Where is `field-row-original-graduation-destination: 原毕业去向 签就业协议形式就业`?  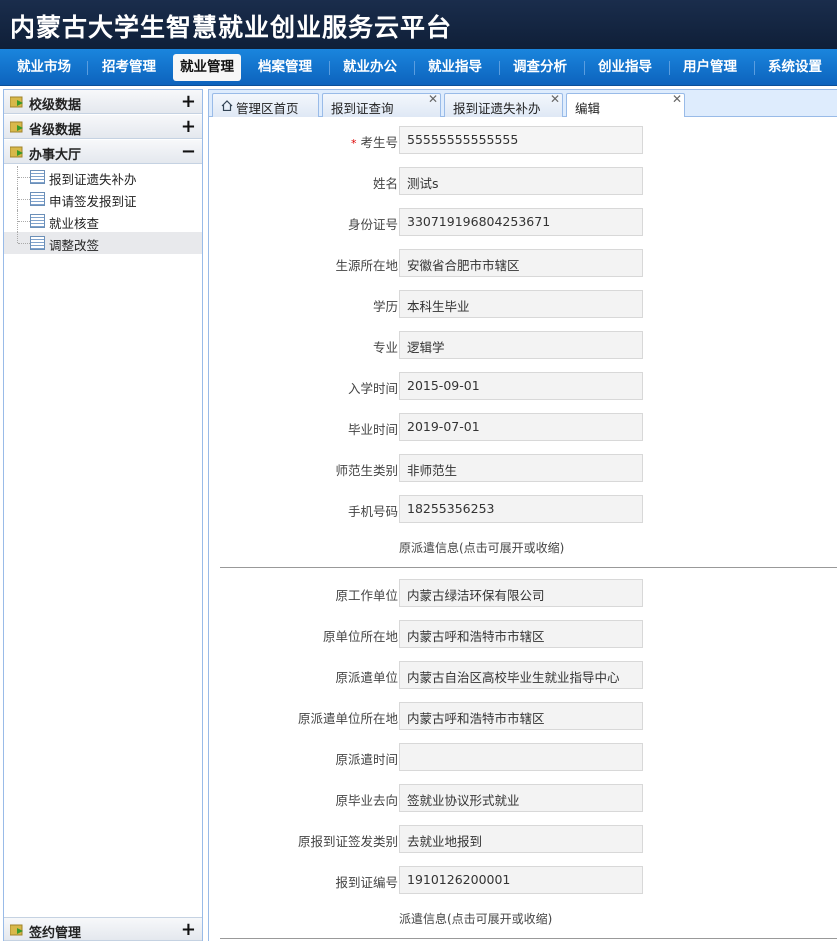
field-row-original-graduation-destination: 原毕业去向 签就业协议形式就业 is located at coordinates (523, 798).